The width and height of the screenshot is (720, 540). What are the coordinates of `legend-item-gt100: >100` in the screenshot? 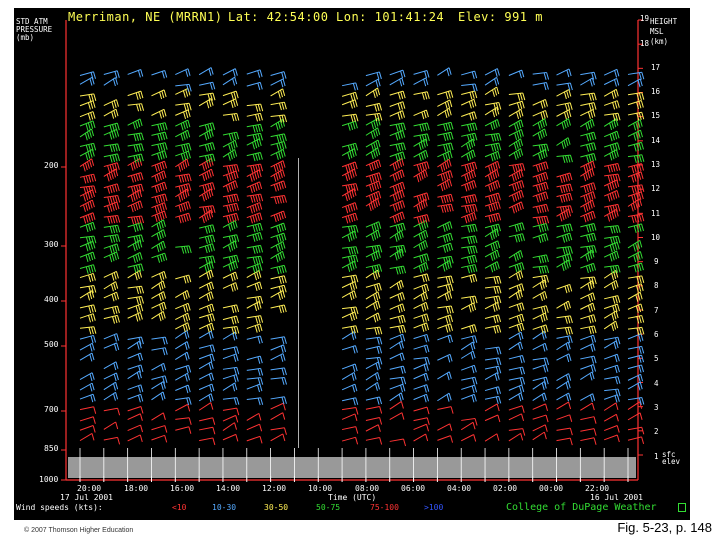 It's located at (434, 507).